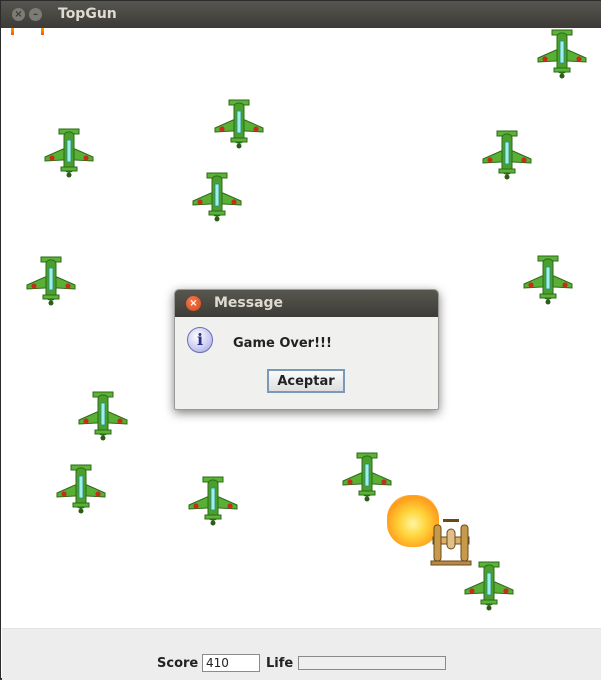 The height and width of the screenshot is (680, 601). Describe the element at coordinates (451, 544) in the screenshot. I see `player-plane` at that location.